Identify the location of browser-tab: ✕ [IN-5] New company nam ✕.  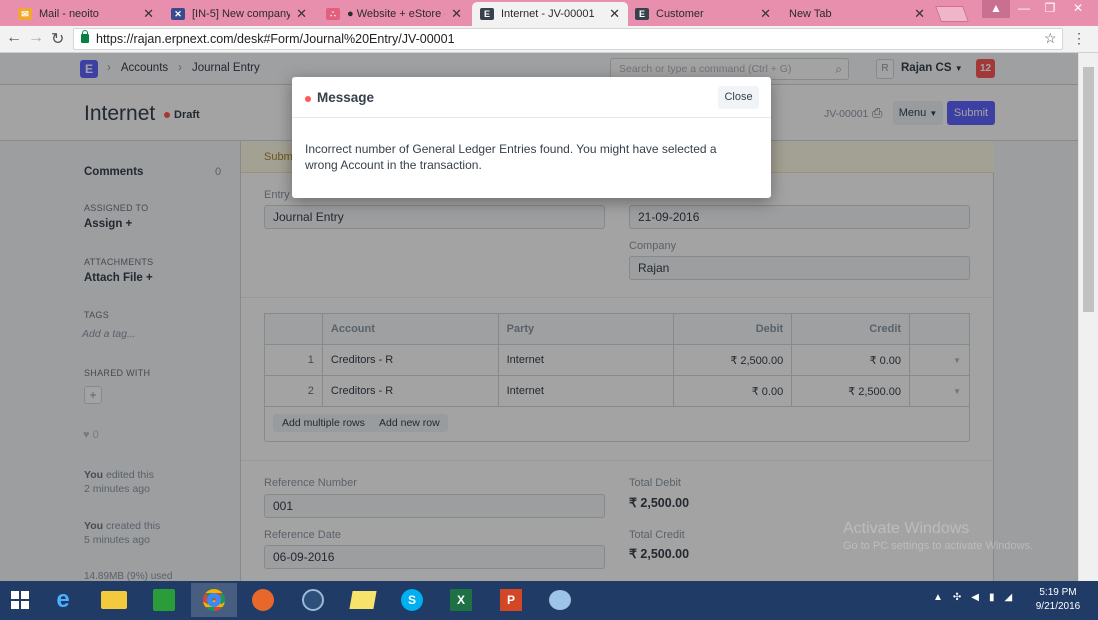
(239, 14).